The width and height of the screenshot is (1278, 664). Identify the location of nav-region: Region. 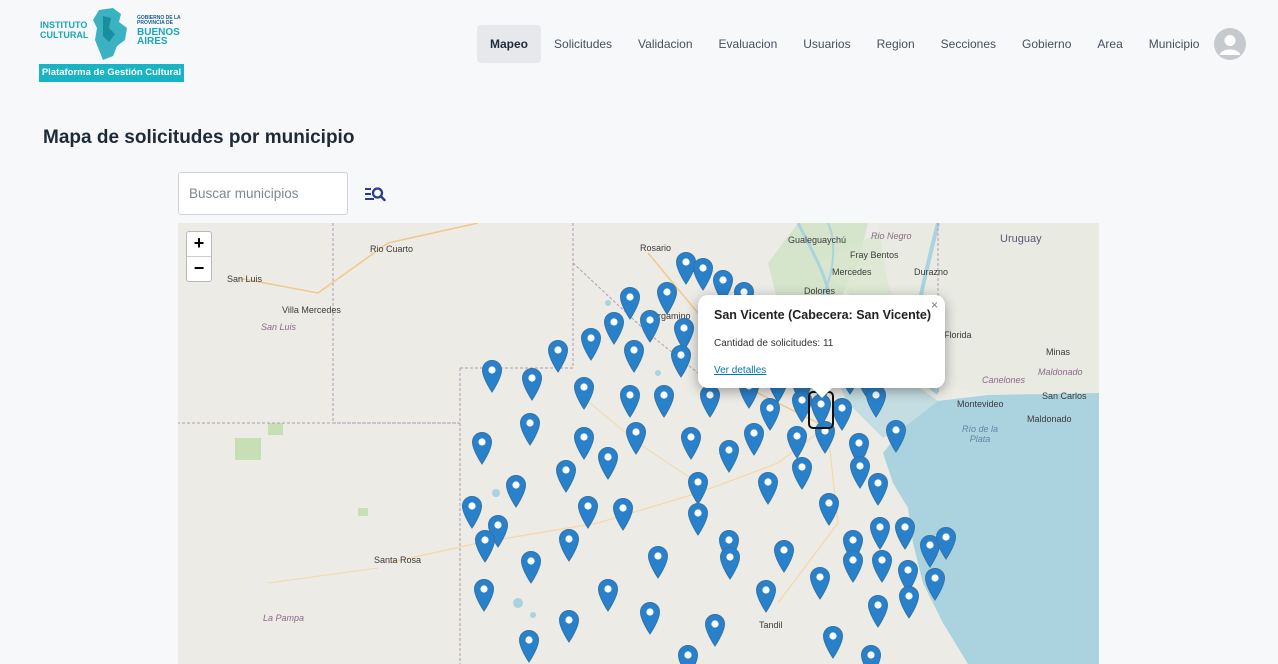
(896, 44).